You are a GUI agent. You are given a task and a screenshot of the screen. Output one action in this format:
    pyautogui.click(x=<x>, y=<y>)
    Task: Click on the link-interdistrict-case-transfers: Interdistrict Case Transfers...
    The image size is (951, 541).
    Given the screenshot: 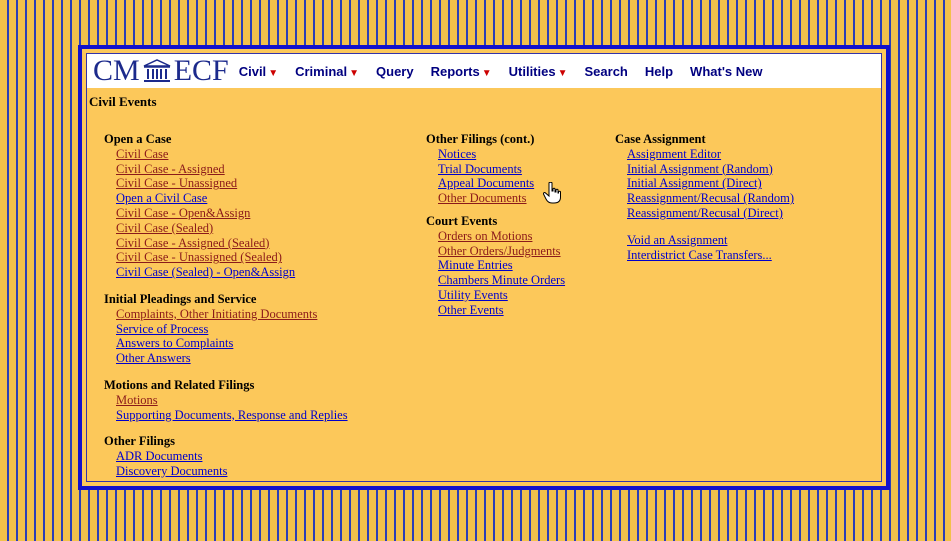 What is the action you would take?
    pyautogui.click(x=704, y=255)
    